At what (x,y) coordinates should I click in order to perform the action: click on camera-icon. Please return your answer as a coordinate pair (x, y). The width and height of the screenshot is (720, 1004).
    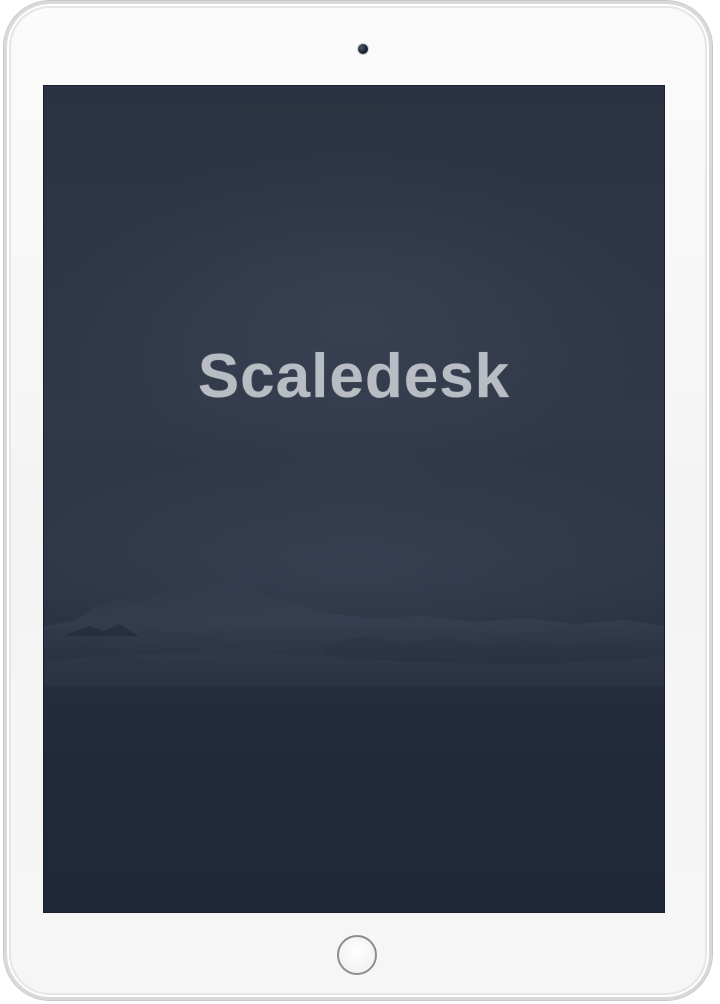
    Looking at the image, I should click on (363, 49).